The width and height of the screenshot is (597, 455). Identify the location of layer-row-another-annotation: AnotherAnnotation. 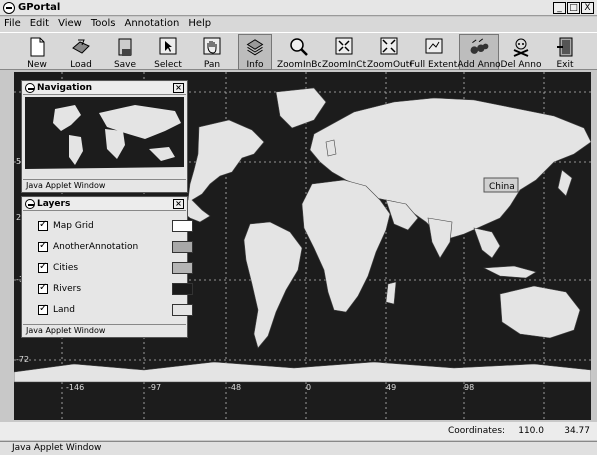
(88, 247).